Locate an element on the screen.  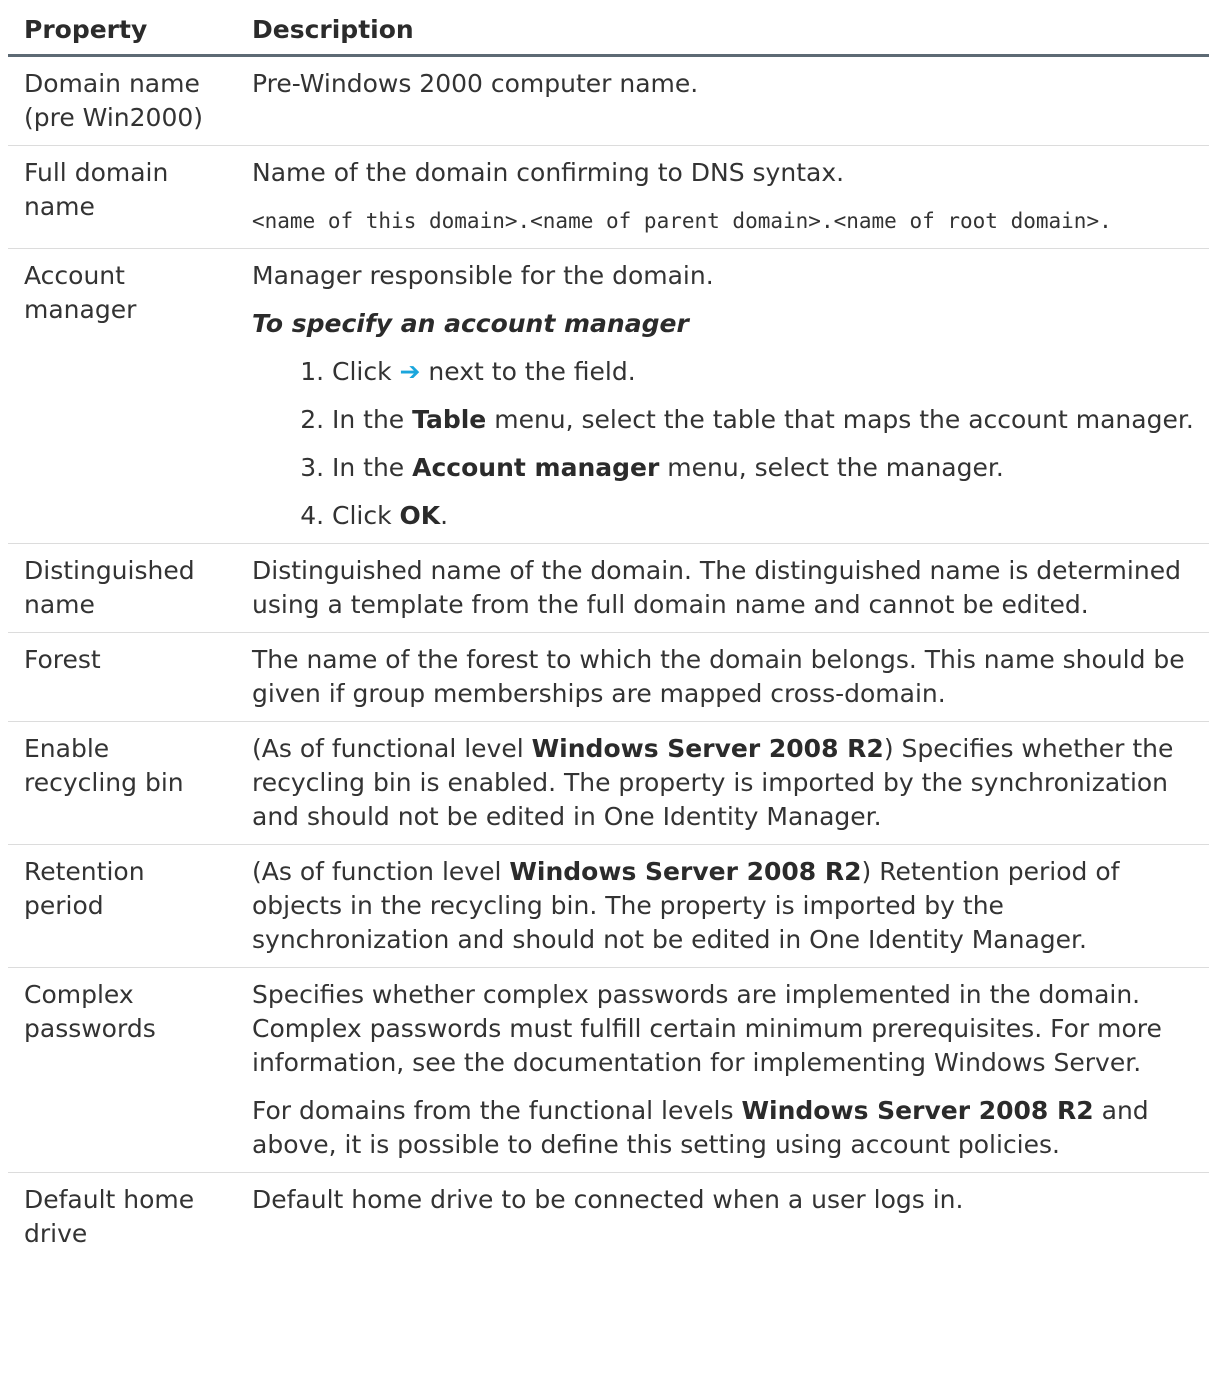
arrow-right-icon: ➔ is located at coordinates (410, 371).